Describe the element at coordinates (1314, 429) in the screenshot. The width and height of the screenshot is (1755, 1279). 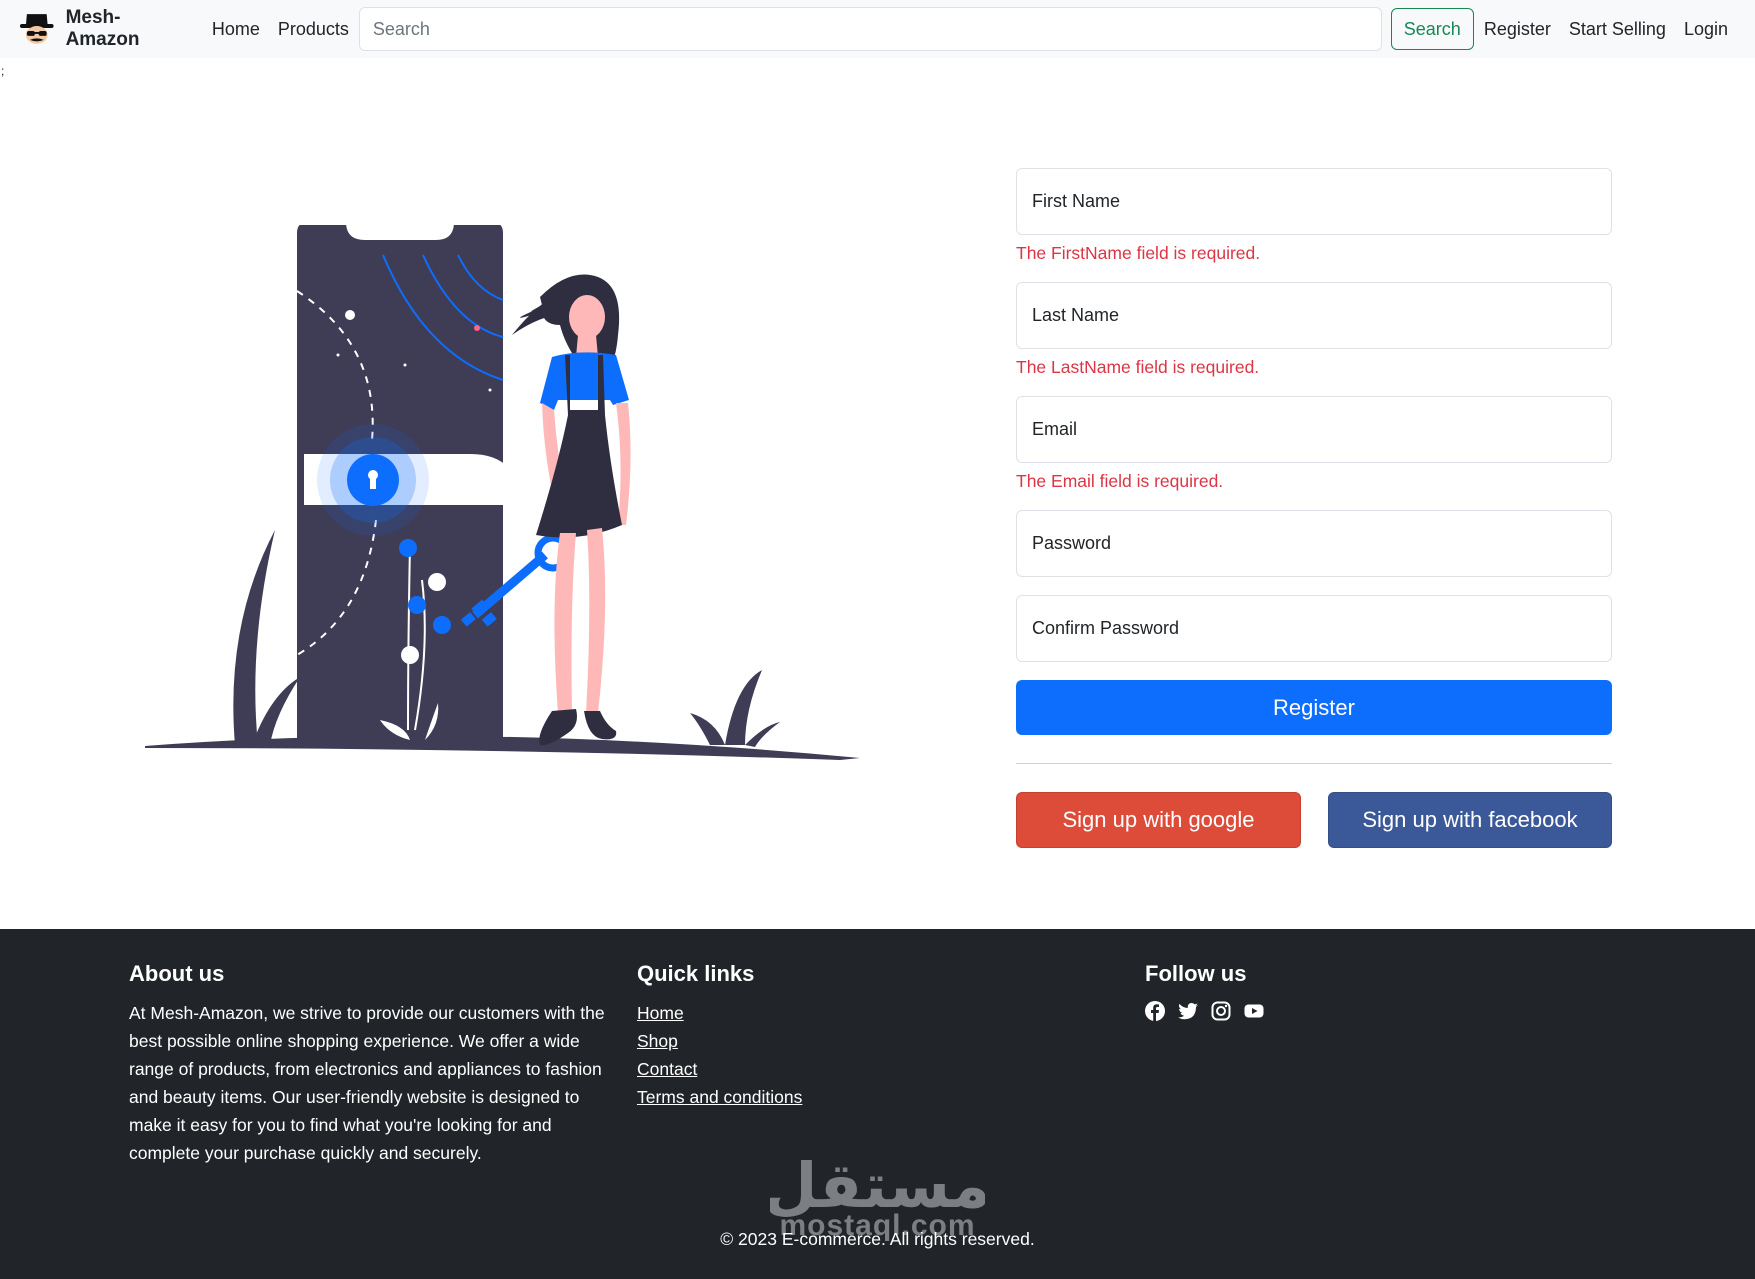
I see `email-field` at that location.